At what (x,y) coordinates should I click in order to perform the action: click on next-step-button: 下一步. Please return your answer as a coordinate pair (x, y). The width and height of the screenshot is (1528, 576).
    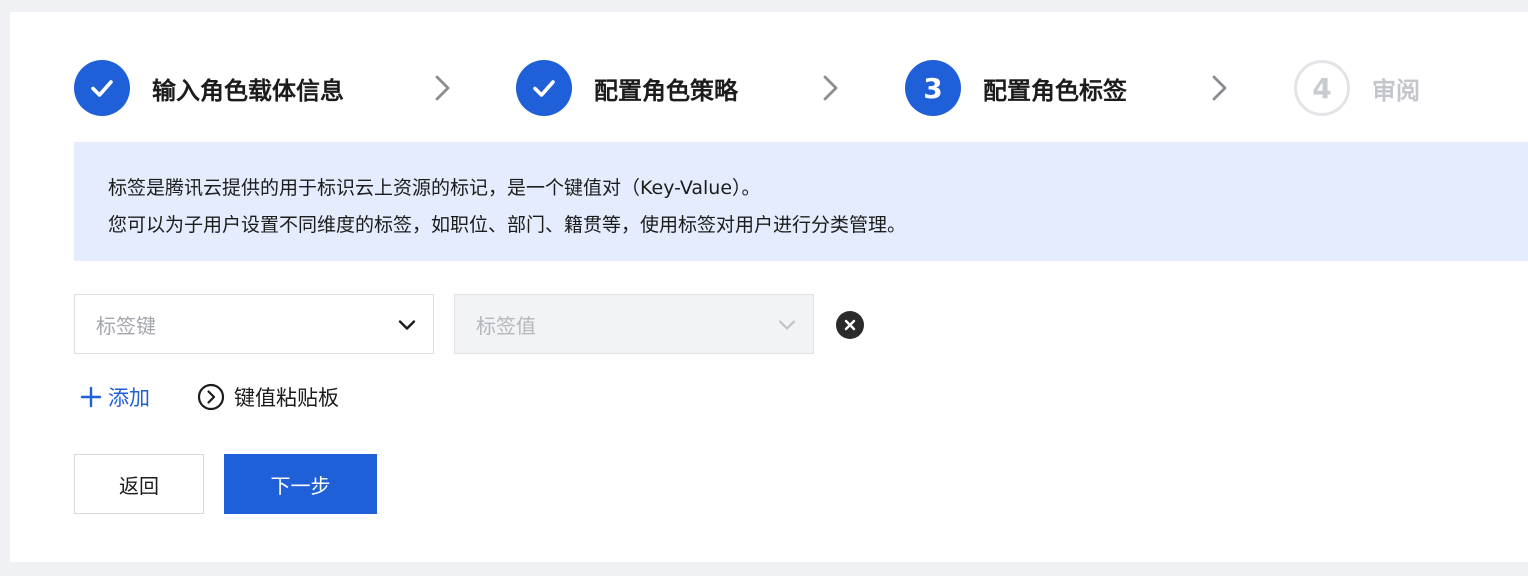
    Looking at the image, I should click on (300, 484).